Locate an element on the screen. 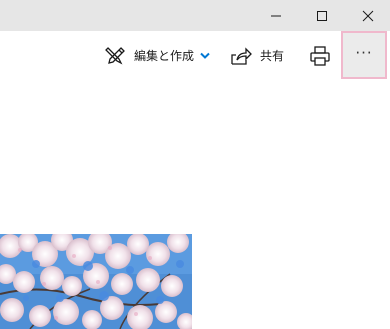  pen-pencil-icon is located at coordinates (115, 55).